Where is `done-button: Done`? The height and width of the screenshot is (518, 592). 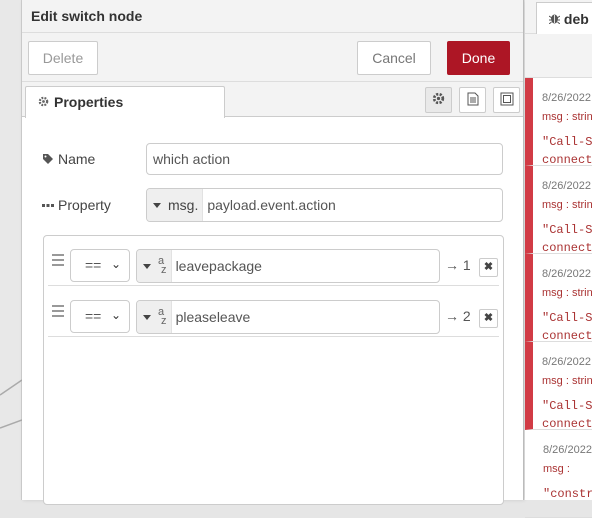 done-button: Done is located at coordinates (478, 58).